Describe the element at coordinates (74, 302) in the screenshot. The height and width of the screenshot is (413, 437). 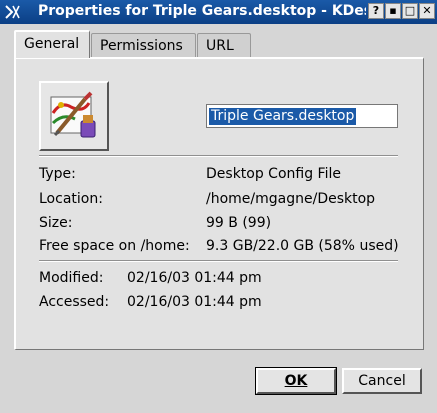
I see `accessed-label: Accessed:` at that location.